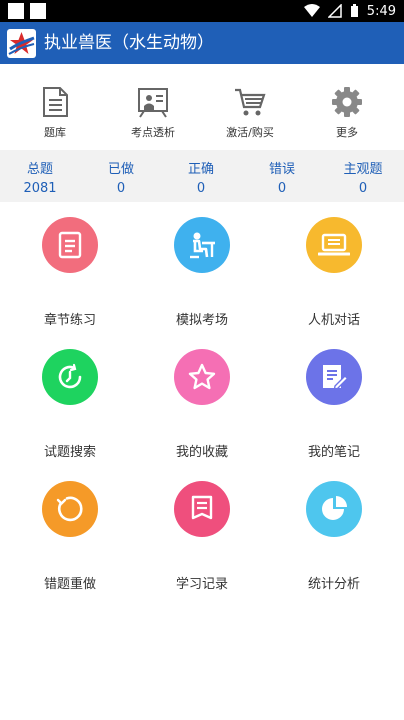  What do you see at coordinates (347, 102) in the screenshot?
I see `gear-icon` at bounding box center [347, 102].